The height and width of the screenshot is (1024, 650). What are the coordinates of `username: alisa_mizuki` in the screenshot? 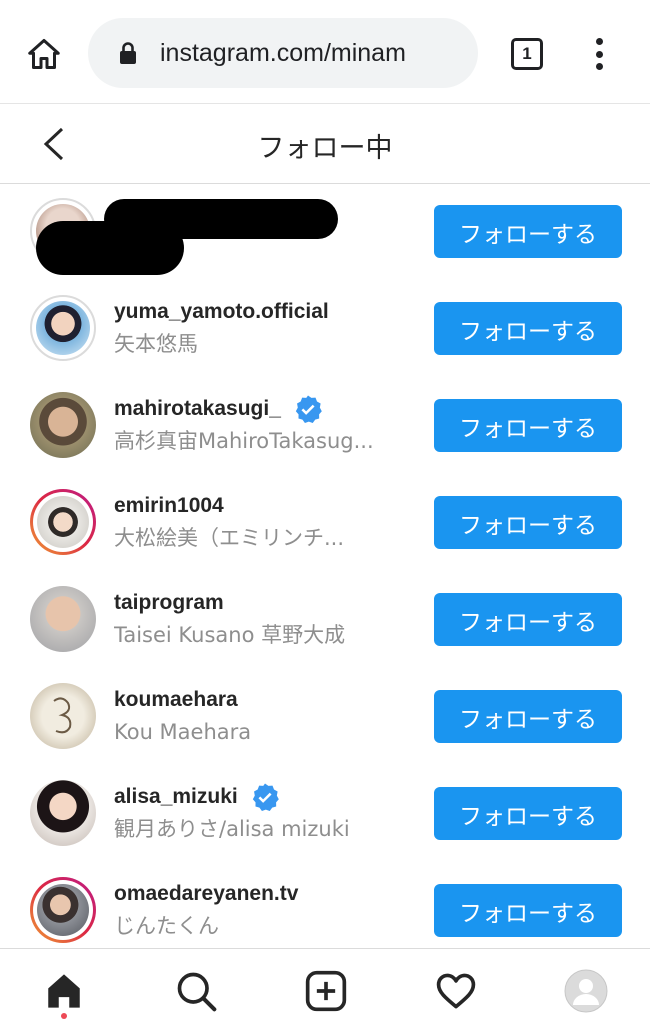 It's located at (176, 797).